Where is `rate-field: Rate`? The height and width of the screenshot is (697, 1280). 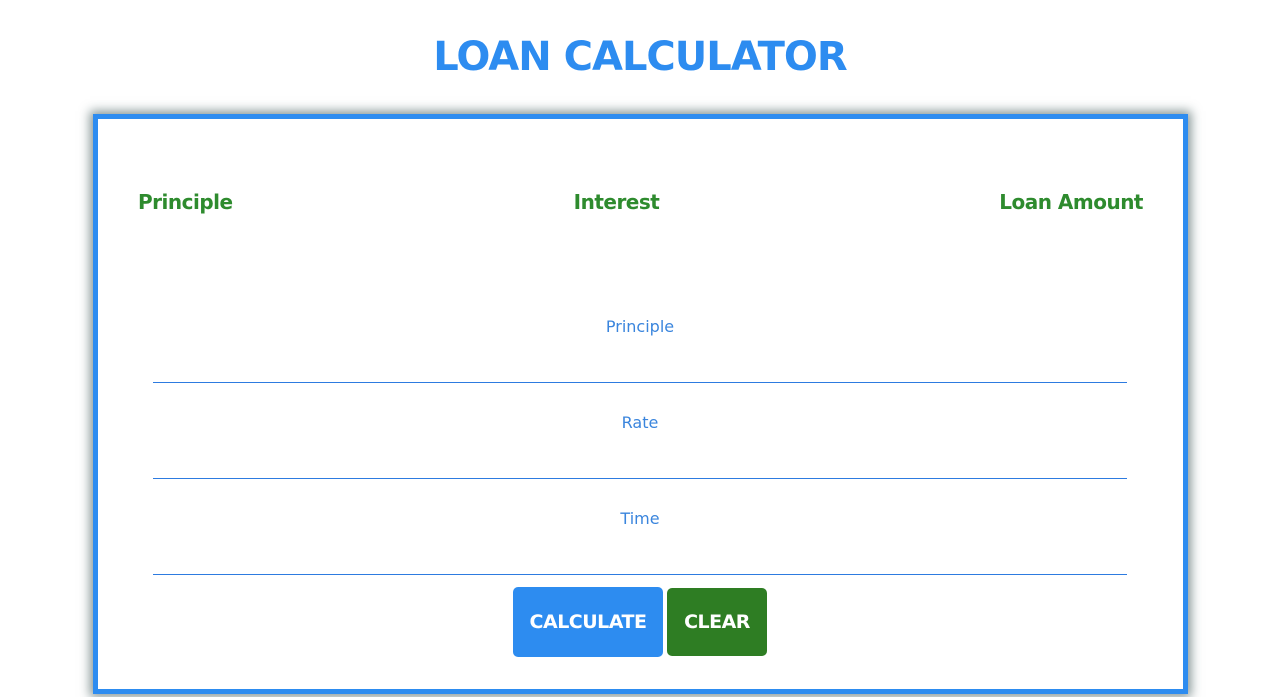
rate-field: Rate is located at coordinates (640, 448).